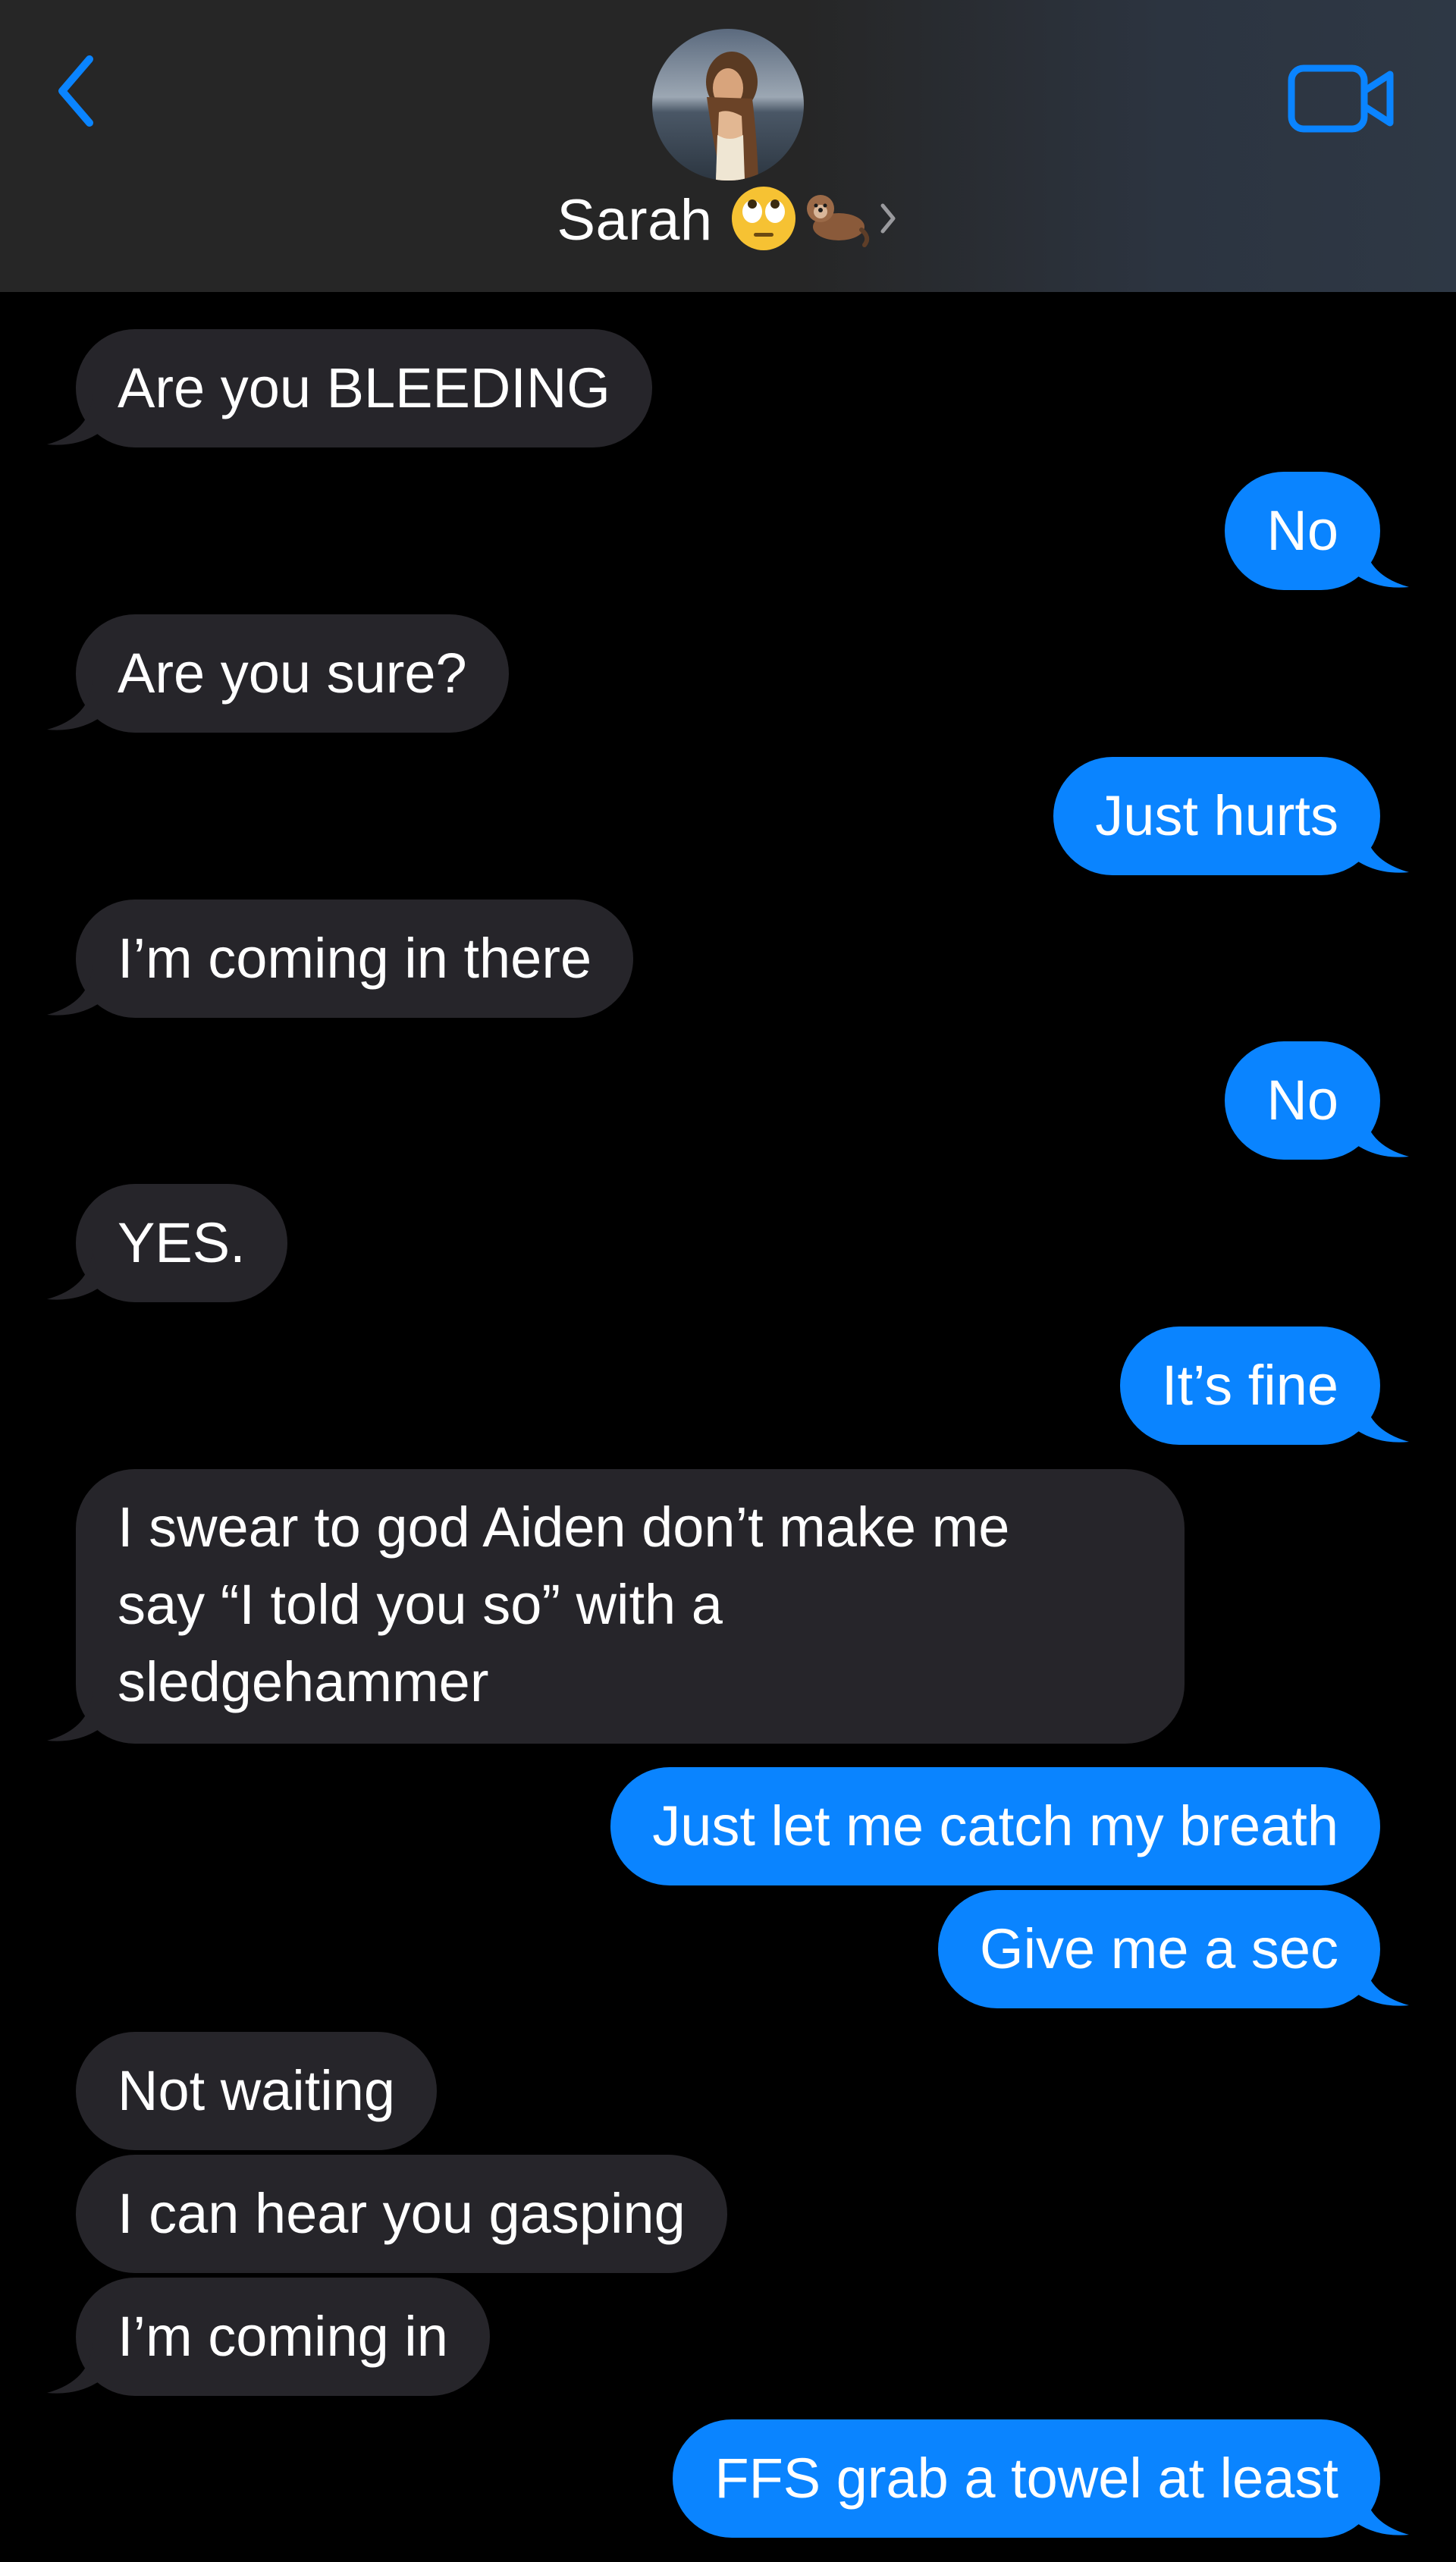 The image size is (1456, 2562). What do you see at coordinates (401, 2214) in the screenshot?
I see `message-bubble-received: I can hear you gasping` at bounding box center [401, 2214].